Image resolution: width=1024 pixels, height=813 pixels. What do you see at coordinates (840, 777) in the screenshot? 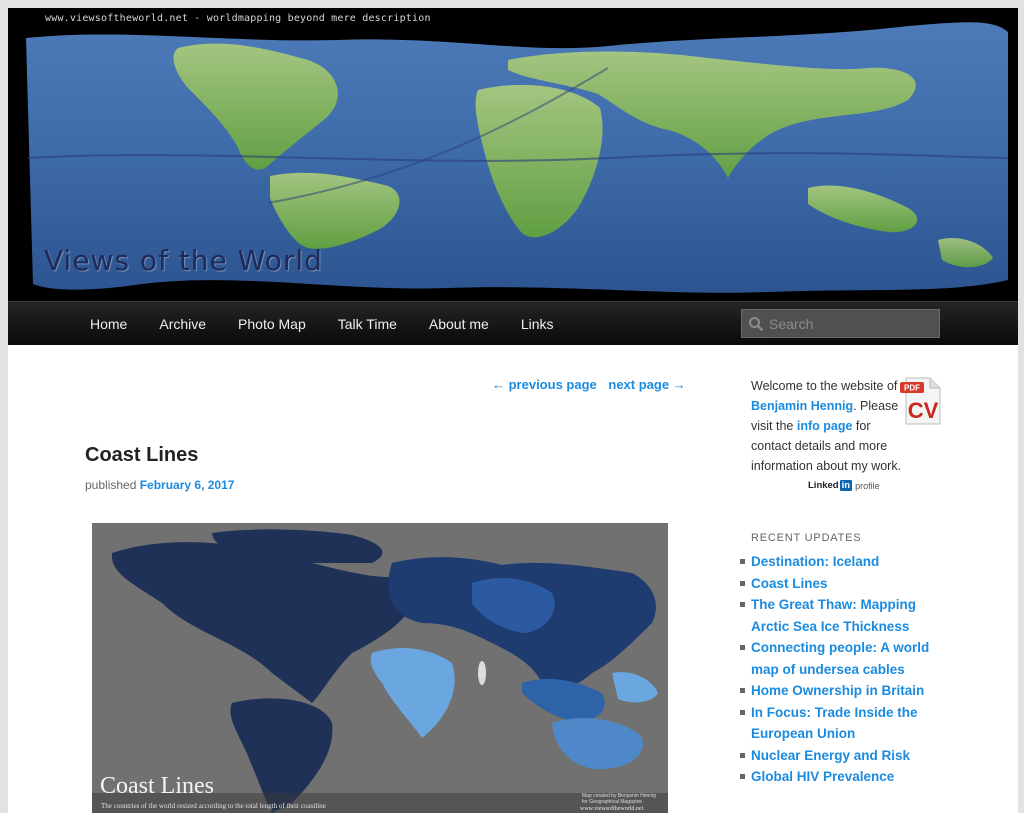
I see `recent-item: Global HIV Prevalence` at bounding box center [840, 777].